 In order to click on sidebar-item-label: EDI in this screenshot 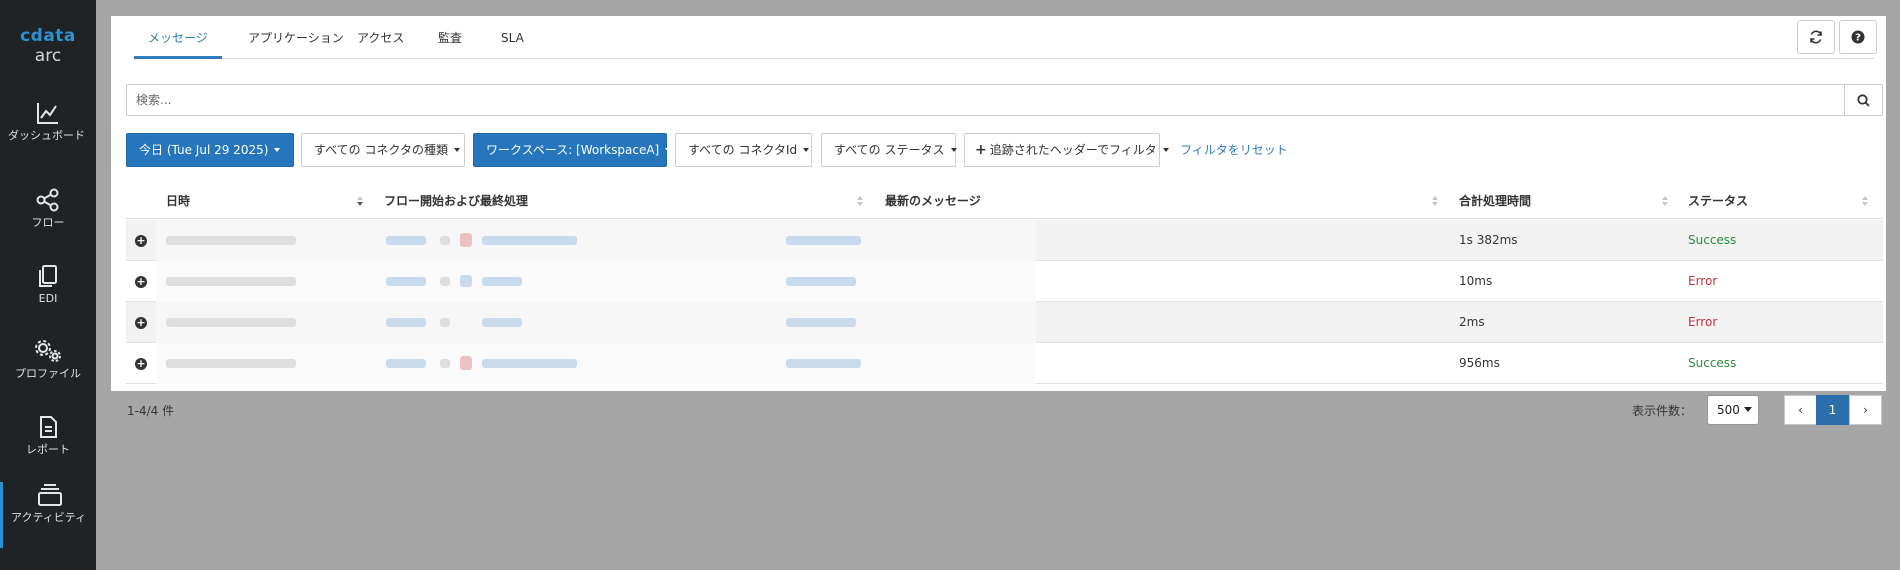, I will do `click(48, 298)`.